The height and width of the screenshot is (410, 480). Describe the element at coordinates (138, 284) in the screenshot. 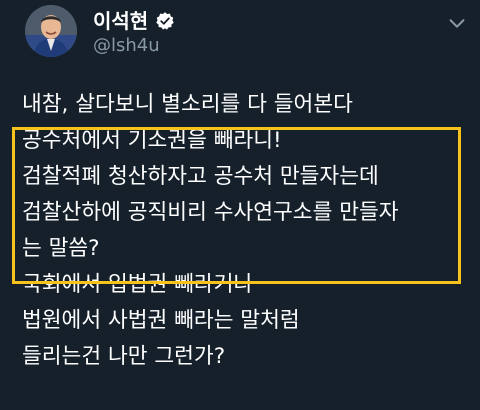

I see `tweet-line: 국회에서 입법권 빼라거나` at that location.